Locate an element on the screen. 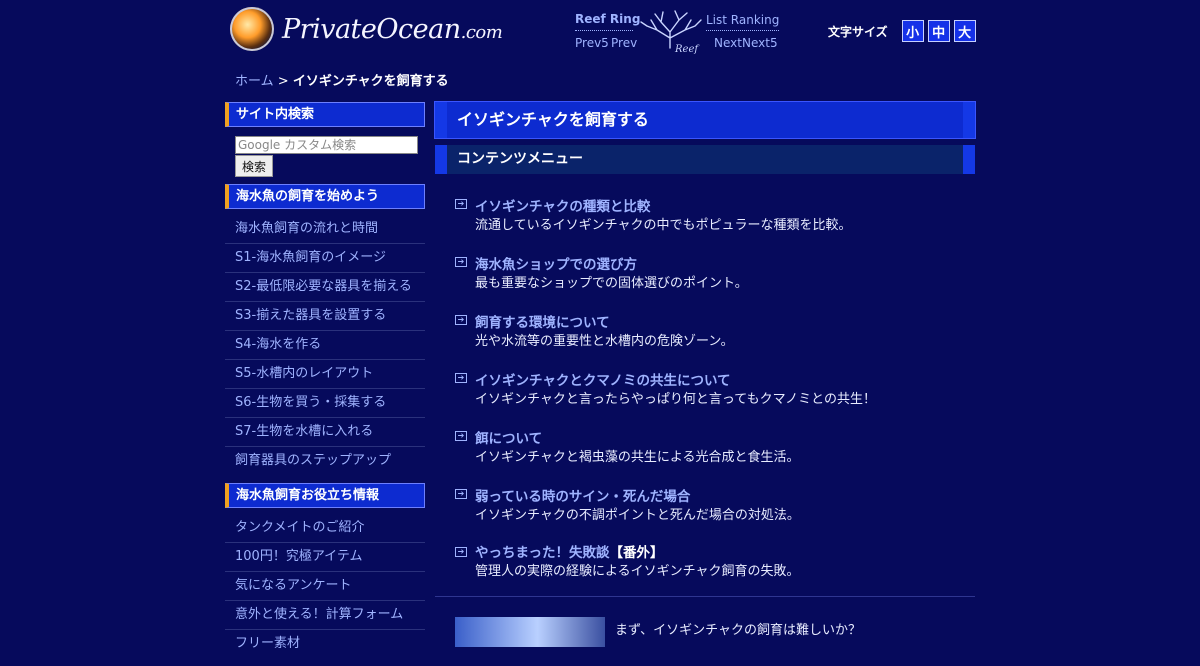 The width and height of the screenshot is (1200, 666). content-link: 弱っている時のサイン・死んだ場合 is located at coordinates (582, 497).